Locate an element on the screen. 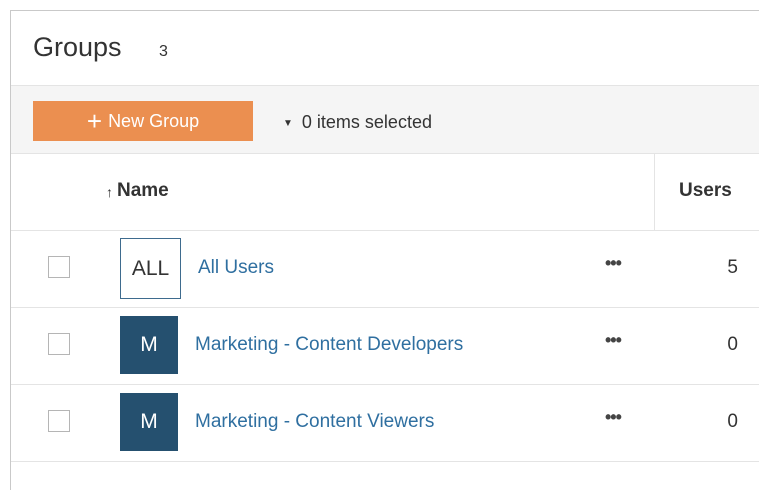  column-divider is located at coordinates (654, 192).